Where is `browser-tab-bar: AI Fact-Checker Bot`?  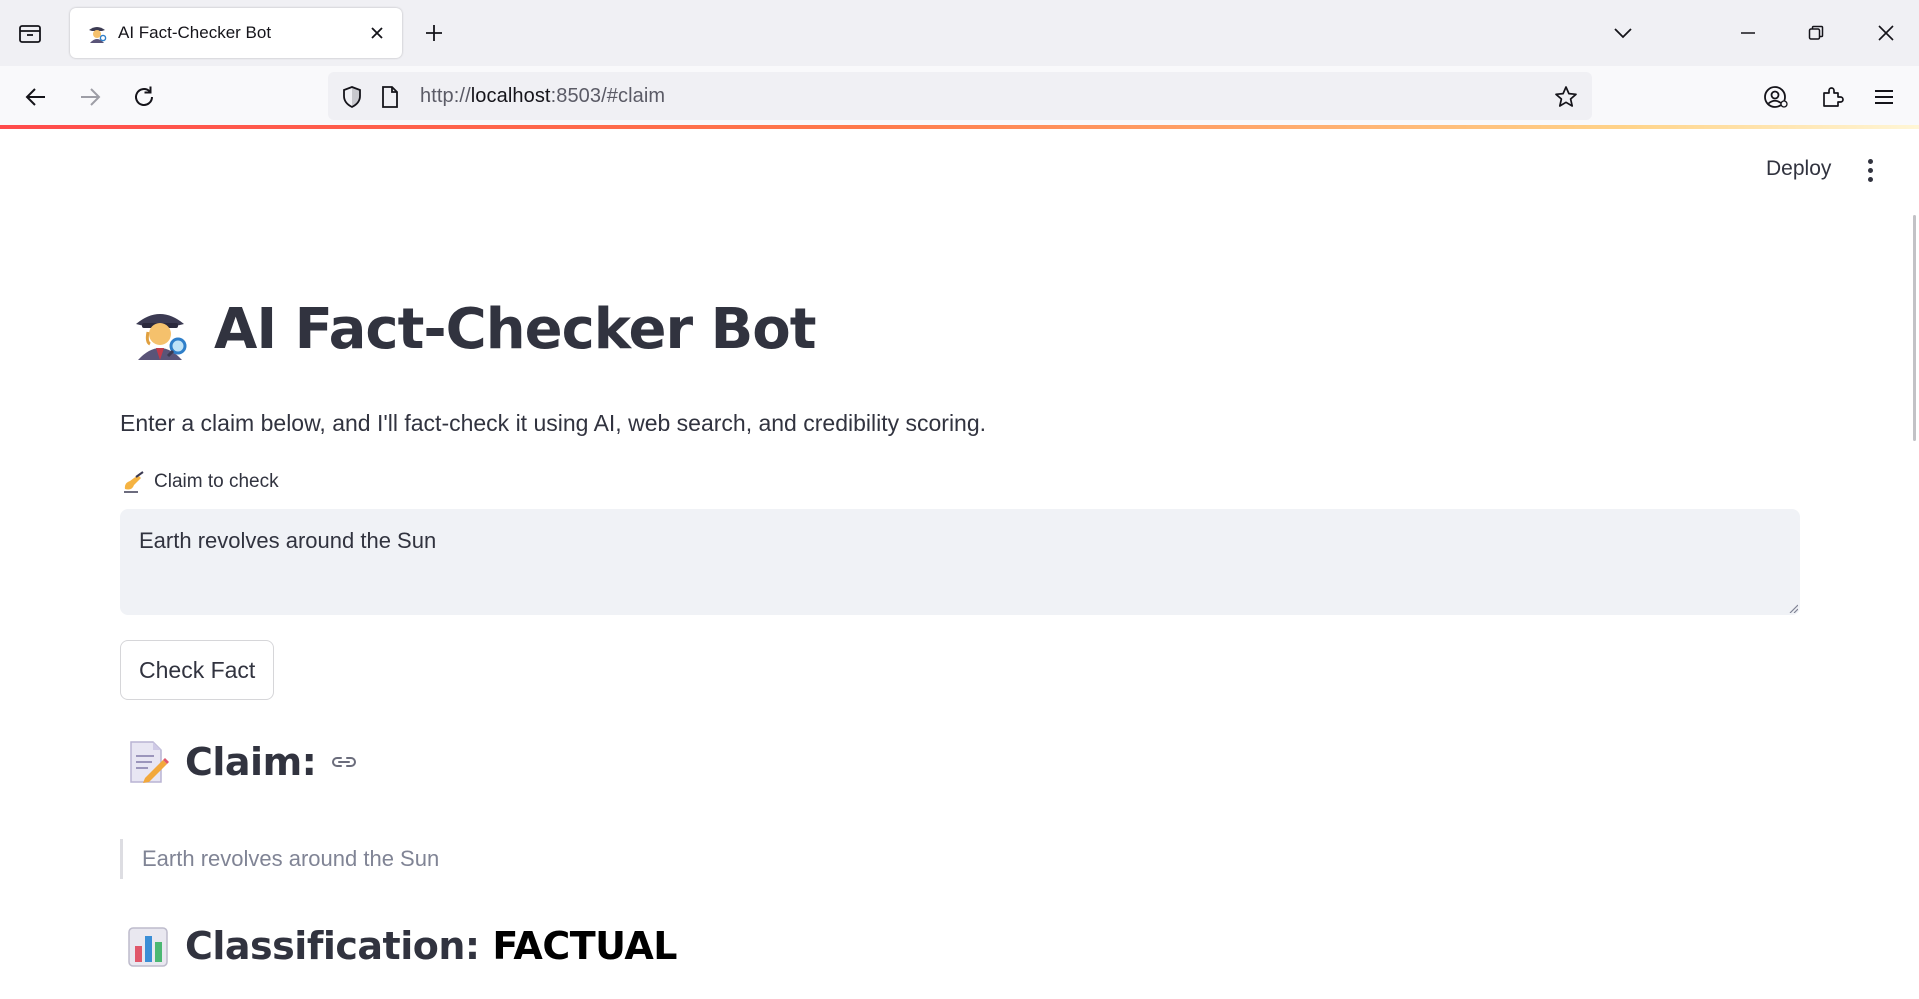
browser-tab-bar: AI Fact-Checker Bot is located at coordinates (959, 33).